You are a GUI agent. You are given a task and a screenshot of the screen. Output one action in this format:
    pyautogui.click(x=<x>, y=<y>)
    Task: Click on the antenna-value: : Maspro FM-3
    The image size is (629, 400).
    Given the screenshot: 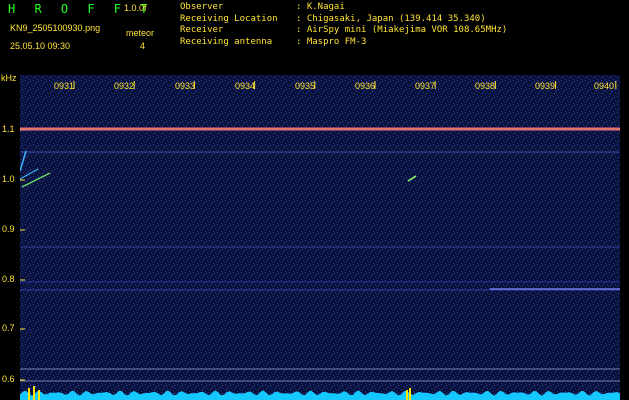 What is the action you would take?
    pyautogui.click(x=331, y=42)
    